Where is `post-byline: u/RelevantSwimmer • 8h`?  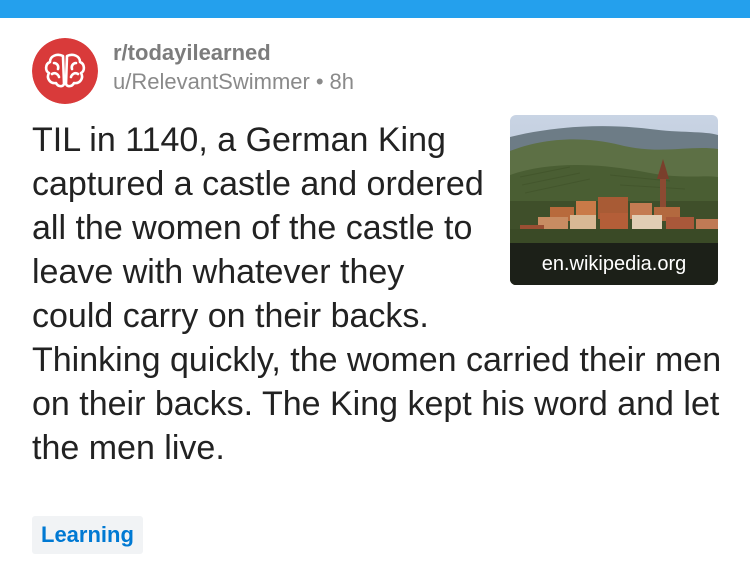 post-byline: u/RelevantSwimmer • 8h is located at coordinates (233, 82).